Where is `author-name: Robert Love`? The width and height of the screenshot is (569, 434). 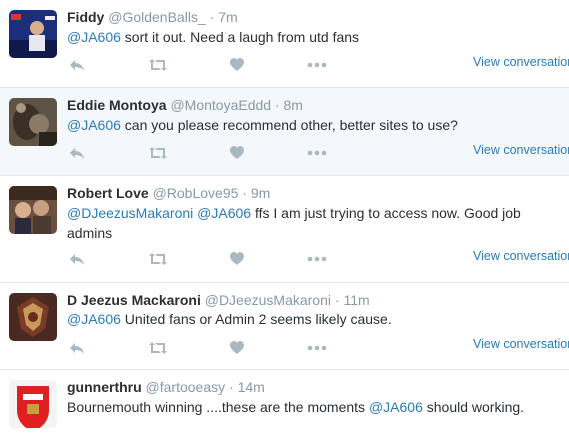 author-name: Robert Love is located at coordinates (108, 193).